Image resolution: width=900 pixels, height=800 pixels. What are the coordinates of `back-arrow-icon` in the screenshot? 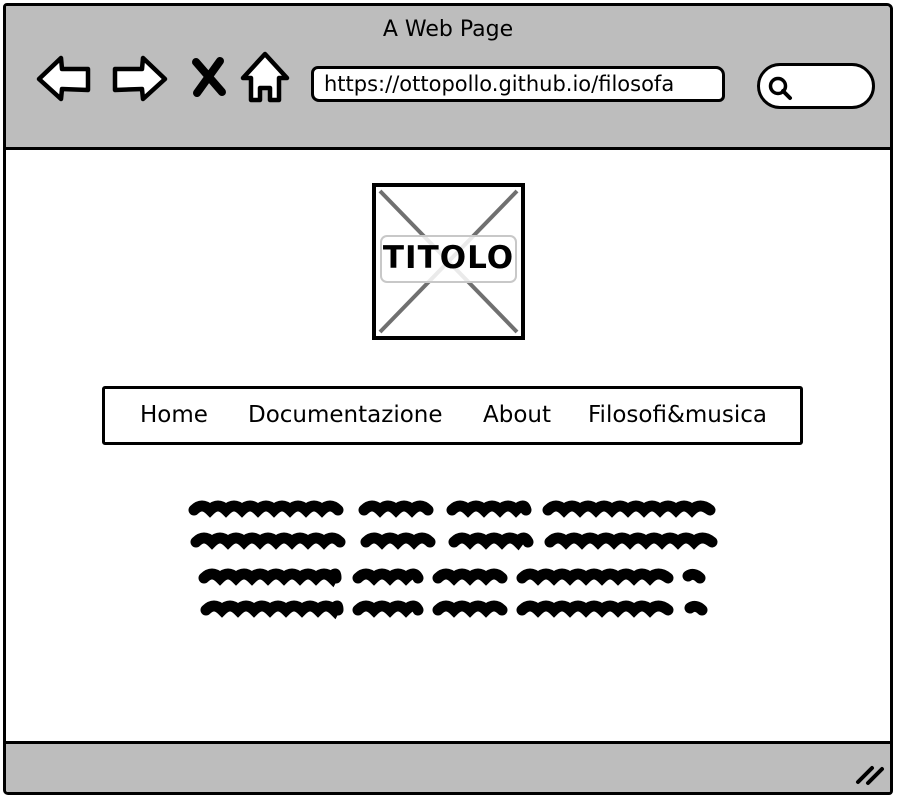 It's located at (63, 78).